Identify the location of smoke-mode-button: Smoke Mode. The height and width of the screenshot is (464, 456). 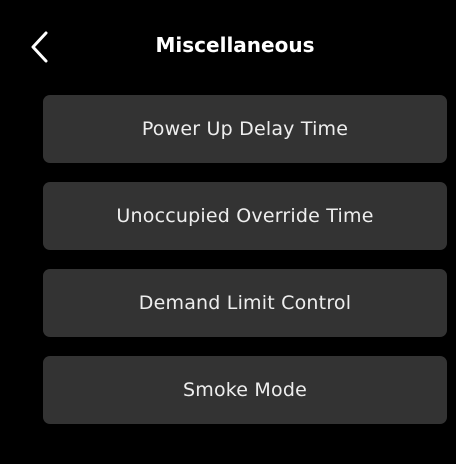
(245, 390).